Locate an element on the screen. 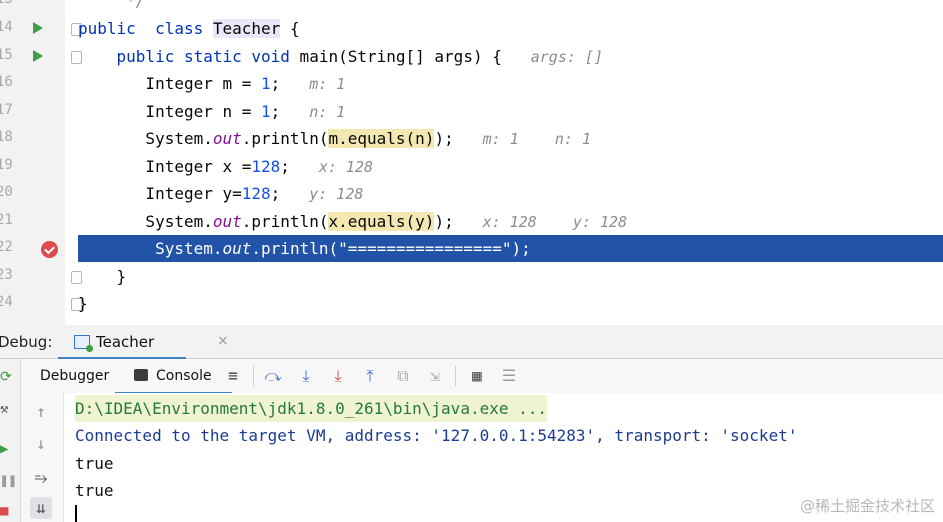 The width and height of the screenshot is (943, 522). resume-icon: ▶ is located at coordinates (8, 449).